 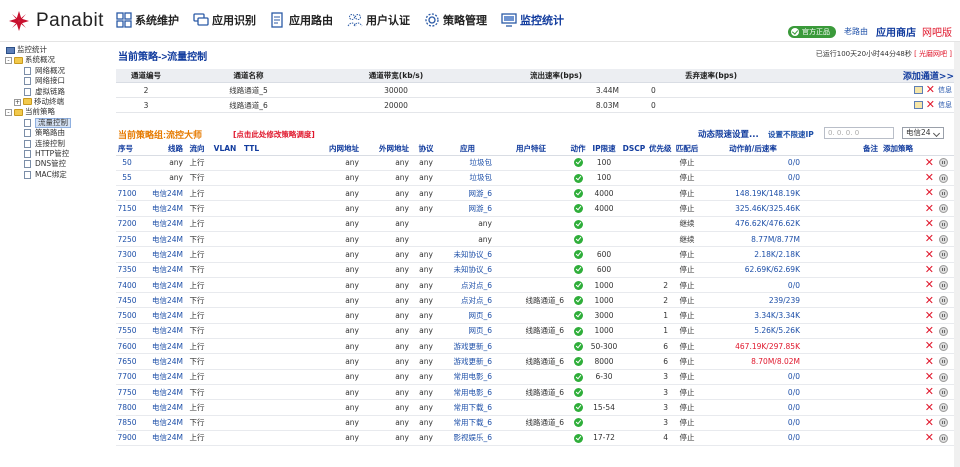 I want to click on app-store-link: 应用商店, so click(x=896, y=31).